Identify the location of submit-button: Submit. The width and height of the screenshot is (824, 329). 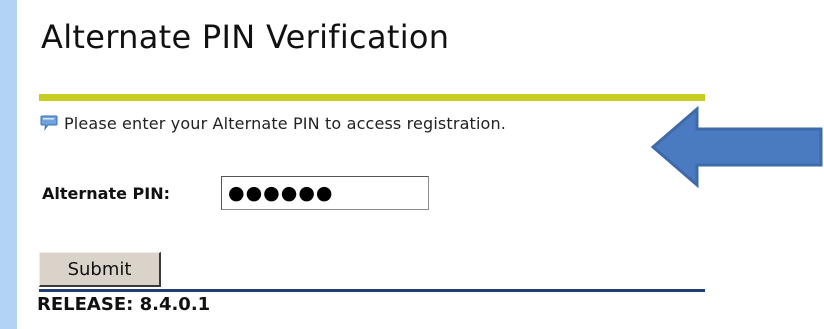
(100, 269).